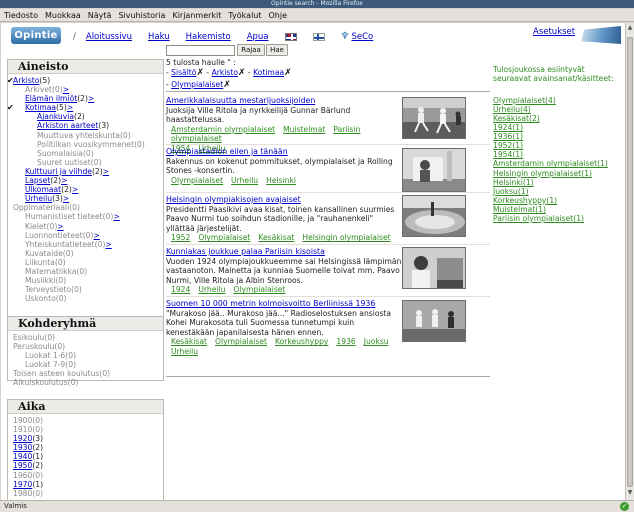 This screenshot has height=512, width=634. What do you see at coordinates (557, 191) in the screenshot?
I see `related-keyword-link: Juoksu(1)` at bounding box center [557, 191].